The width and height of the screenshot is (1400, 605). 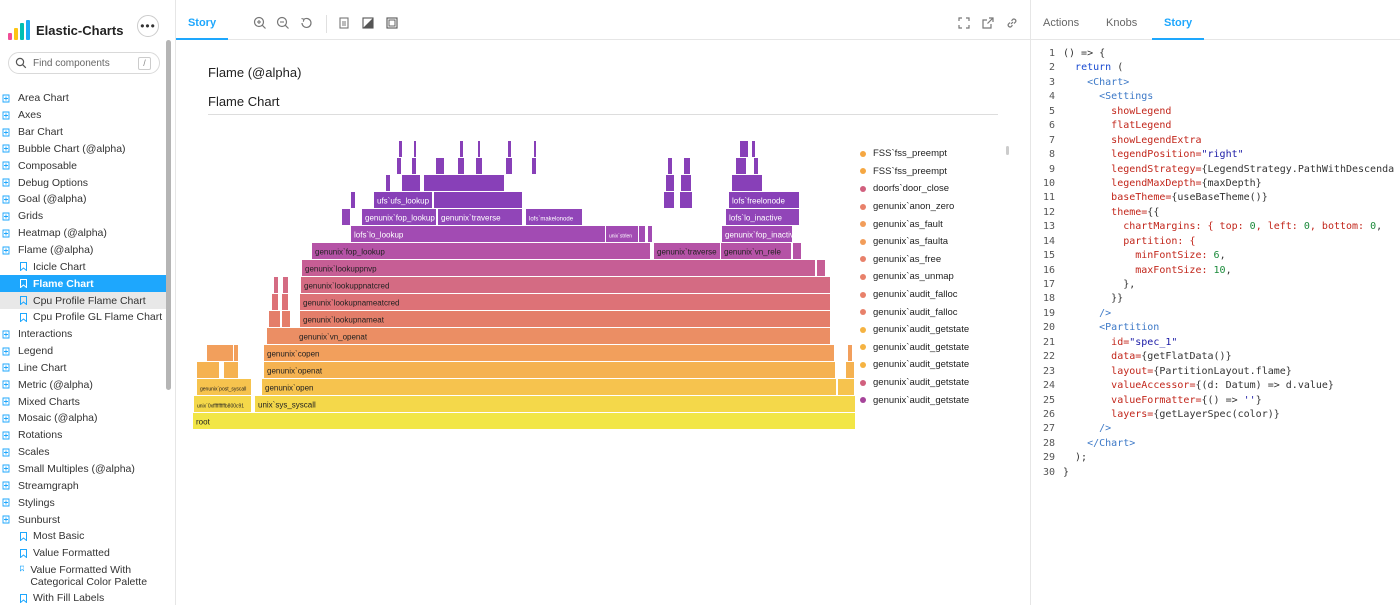 What do you see at coordinates (935, 207) in the screenshot?
I see `legend-item: genunix`anon_zero` at bounding box center [935, 207].